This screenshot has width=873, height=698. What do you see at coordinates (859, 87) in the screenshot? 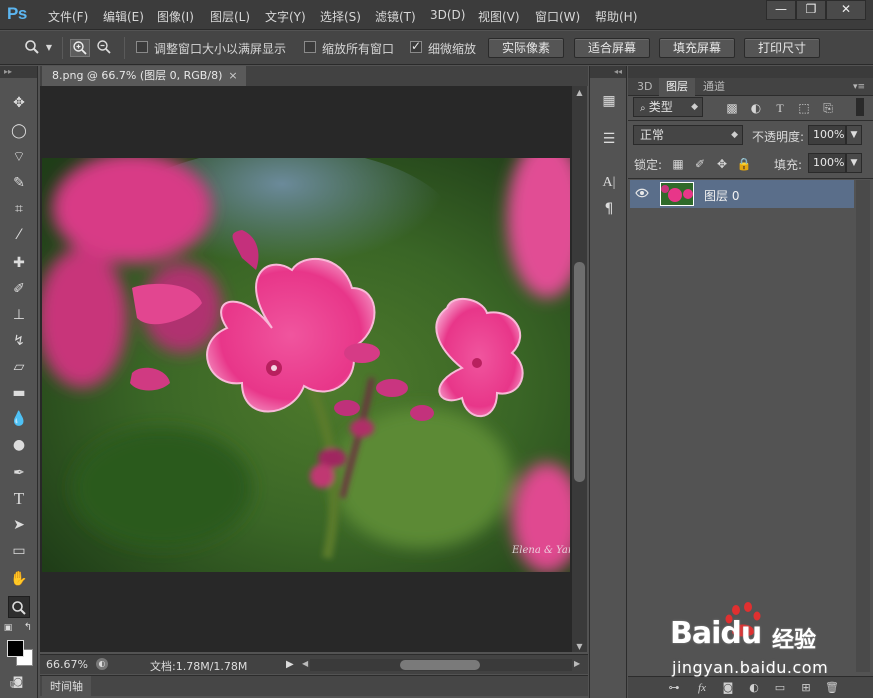
I see `panel-menu-icon: ▾≡` at bounding box center [859, 87].